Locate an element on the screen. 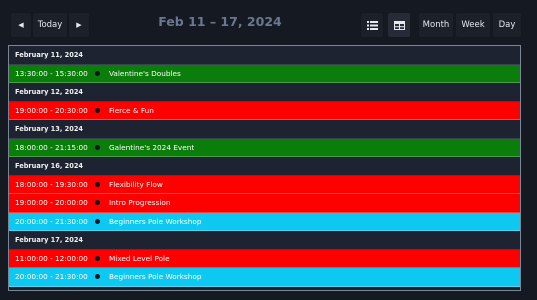 The height and width of the screenshot is (300, 537). grid-icon is located at coordinates (399, 25).